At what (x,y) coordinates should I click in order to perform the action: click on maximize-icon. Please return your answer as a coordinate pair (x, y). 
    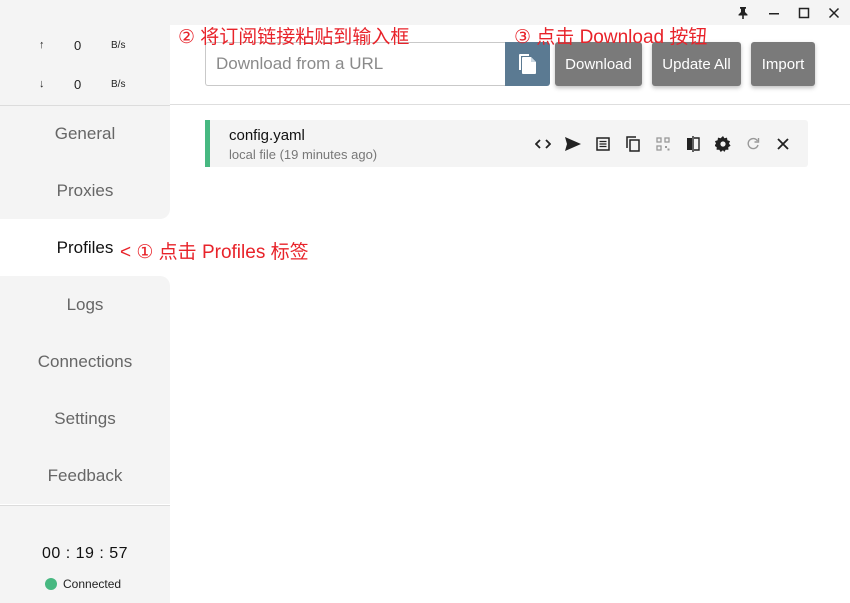
    Looking at the image, I should click on (804, 12).